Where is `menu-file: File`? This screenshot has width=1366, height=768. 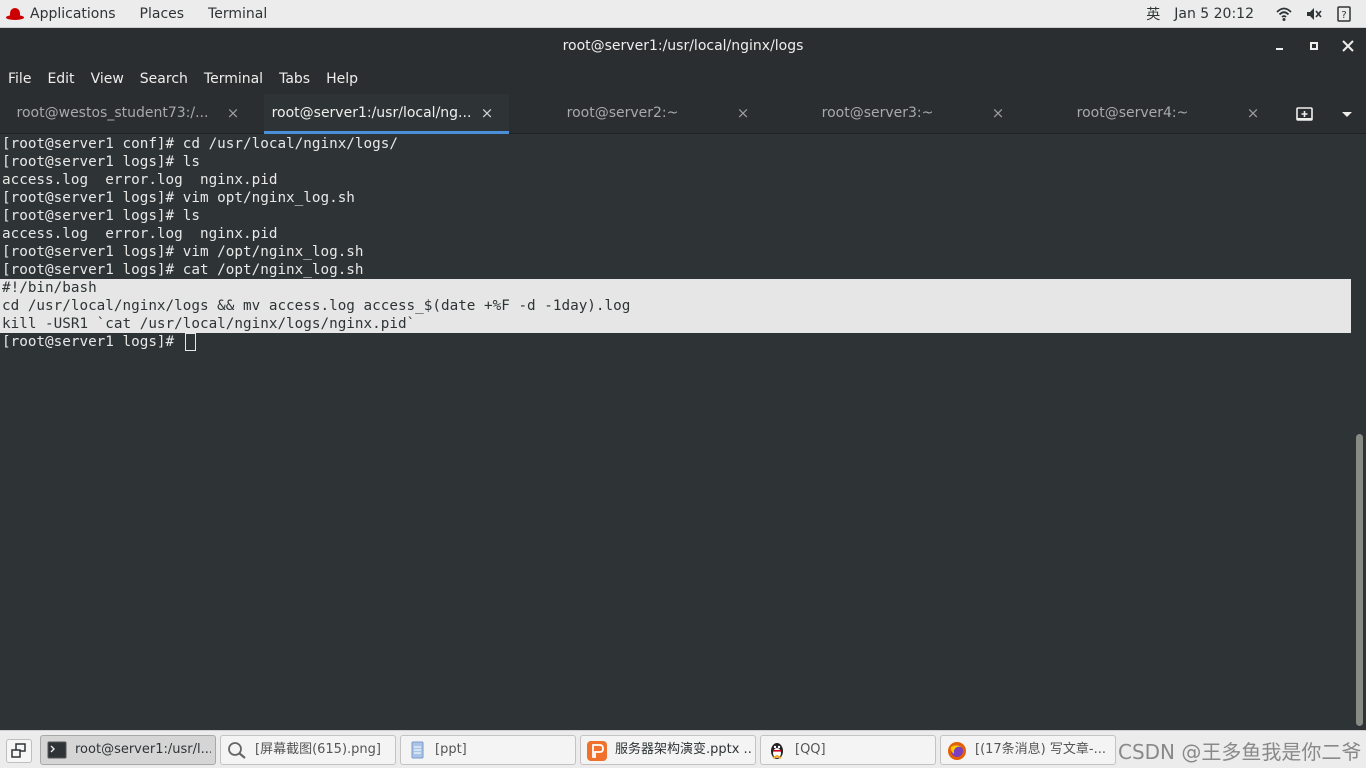 menu-file: File is located at coordinates (19, 79).